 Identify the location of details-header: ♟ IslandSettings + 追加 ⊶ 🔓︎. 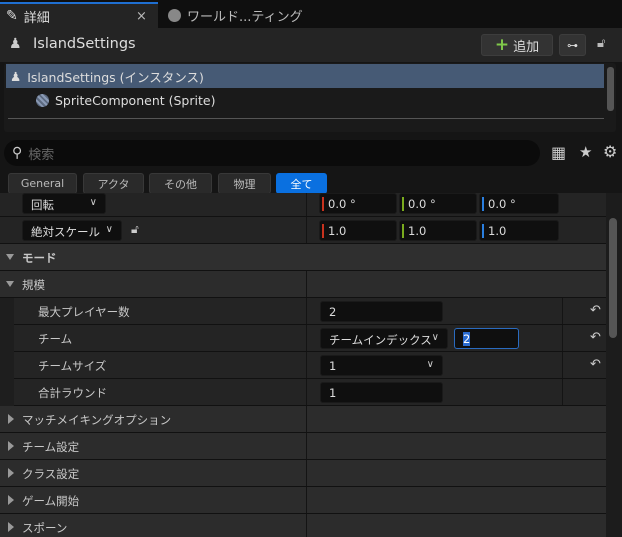
(311, 45).